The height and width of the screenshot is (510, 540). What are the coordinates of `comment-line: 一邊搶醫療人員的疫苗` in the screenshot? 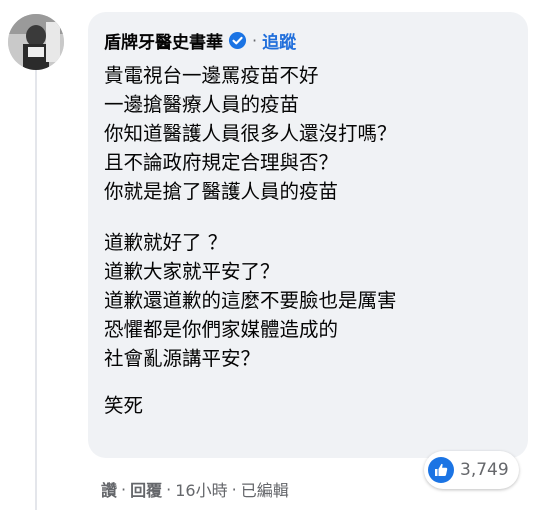 It's located at (202, 104).